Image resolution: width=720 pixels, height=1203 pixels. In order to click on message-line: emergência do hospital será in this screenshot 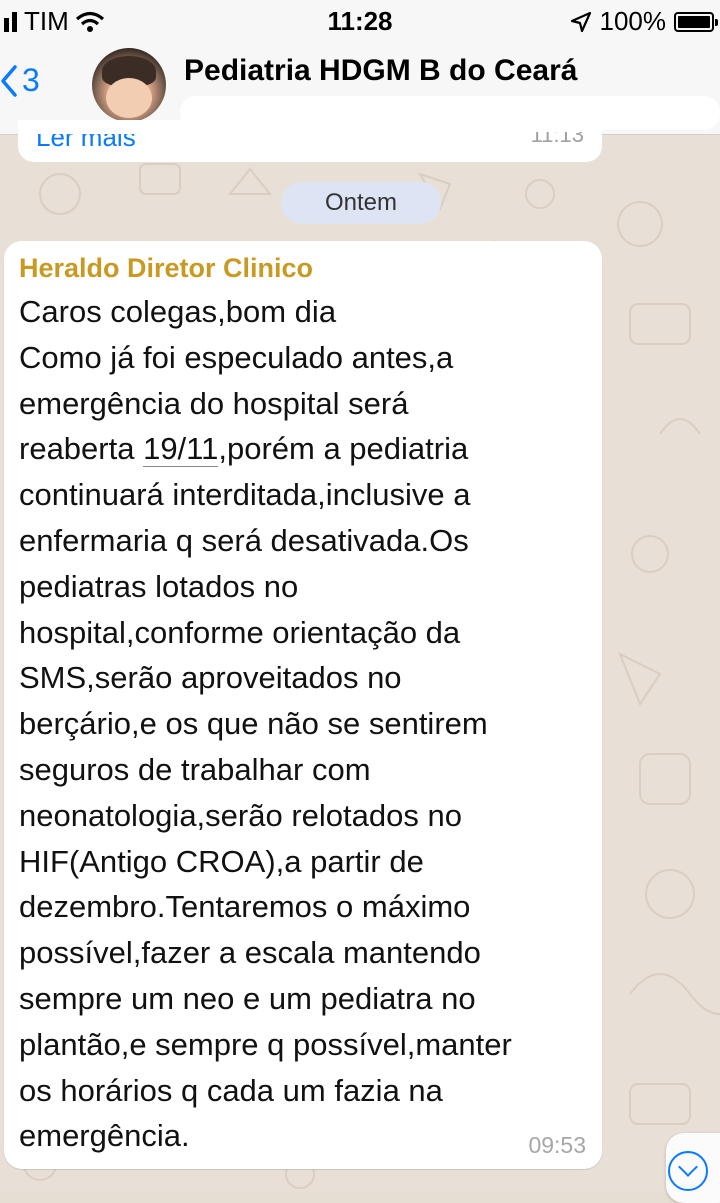, I will do `click(214, 403)`.